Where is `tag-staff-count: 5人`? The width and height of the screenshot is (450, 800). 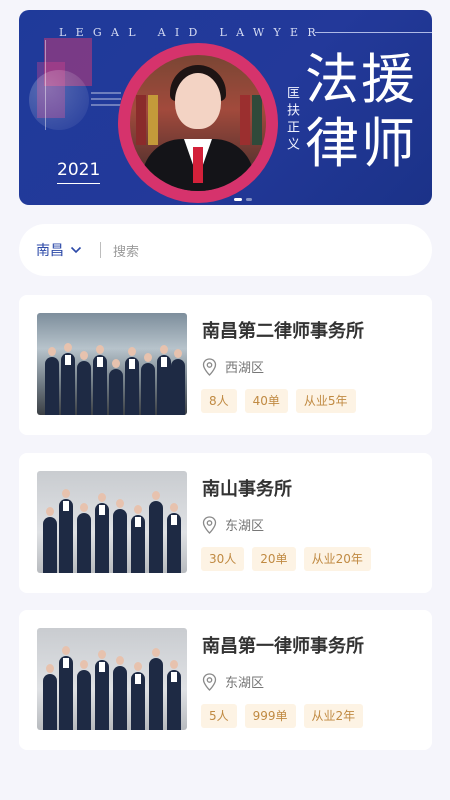
tag-staff-count: 5人 is located at coordinates (219, 716).